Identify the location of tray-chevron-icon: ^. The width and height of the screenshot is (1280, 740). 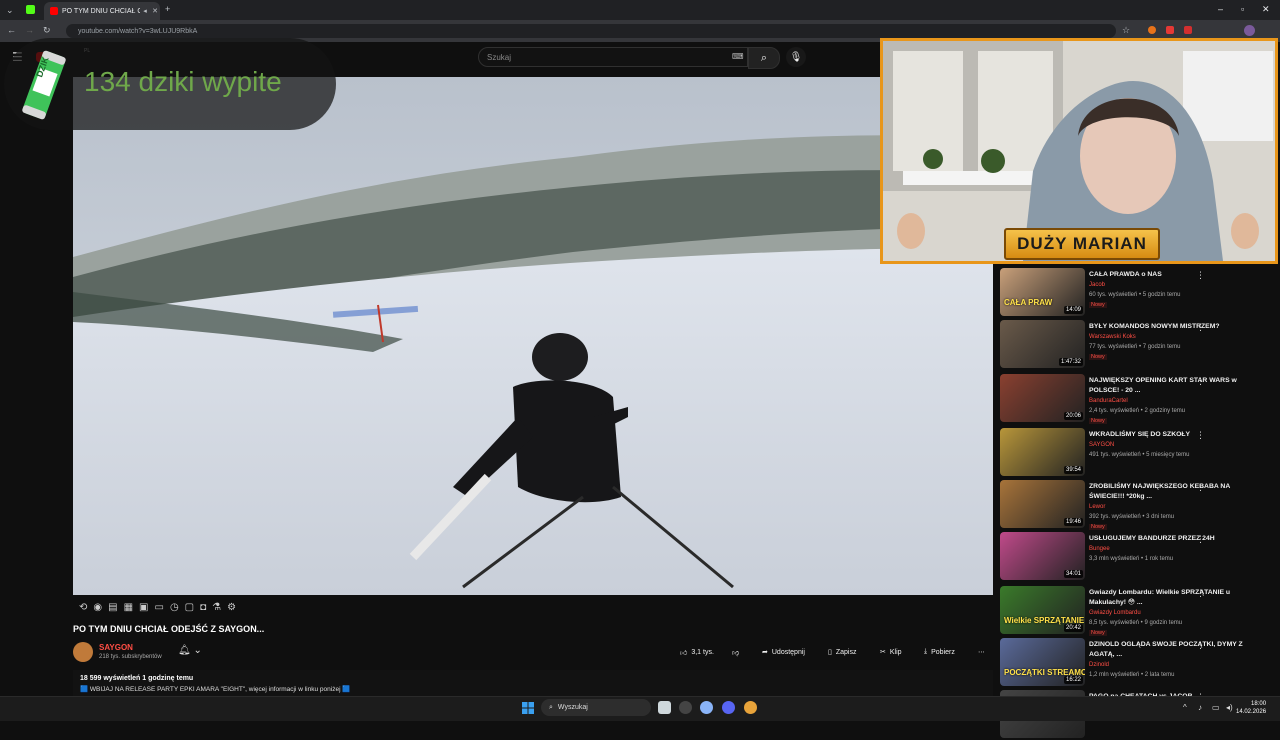
(1185, 707).